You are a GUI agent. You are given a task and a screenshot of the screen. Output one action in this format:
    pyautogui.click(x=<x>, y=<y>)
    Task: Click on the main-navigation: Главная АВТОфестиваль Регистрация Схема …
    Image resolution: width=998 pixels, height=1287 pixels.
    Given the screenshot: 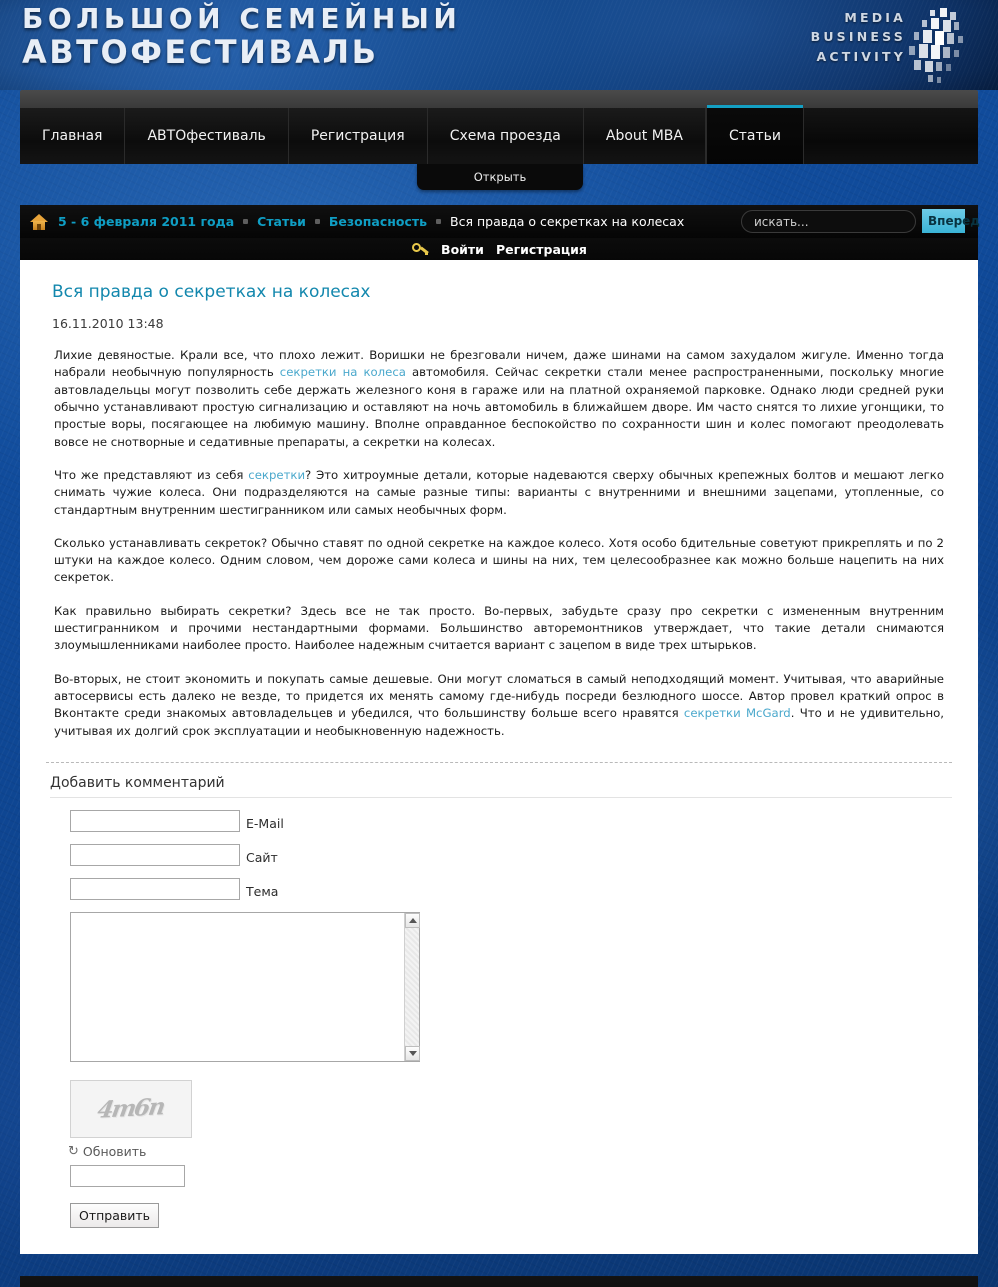 What is the action you would take?
    pyautogui.click(x=499, y=134)
    